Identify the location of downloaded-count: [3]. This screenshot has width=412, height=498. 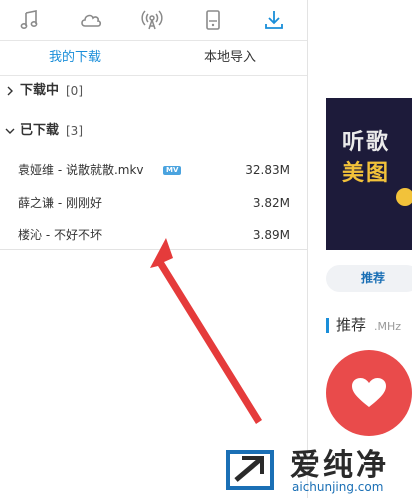
(74, 131).